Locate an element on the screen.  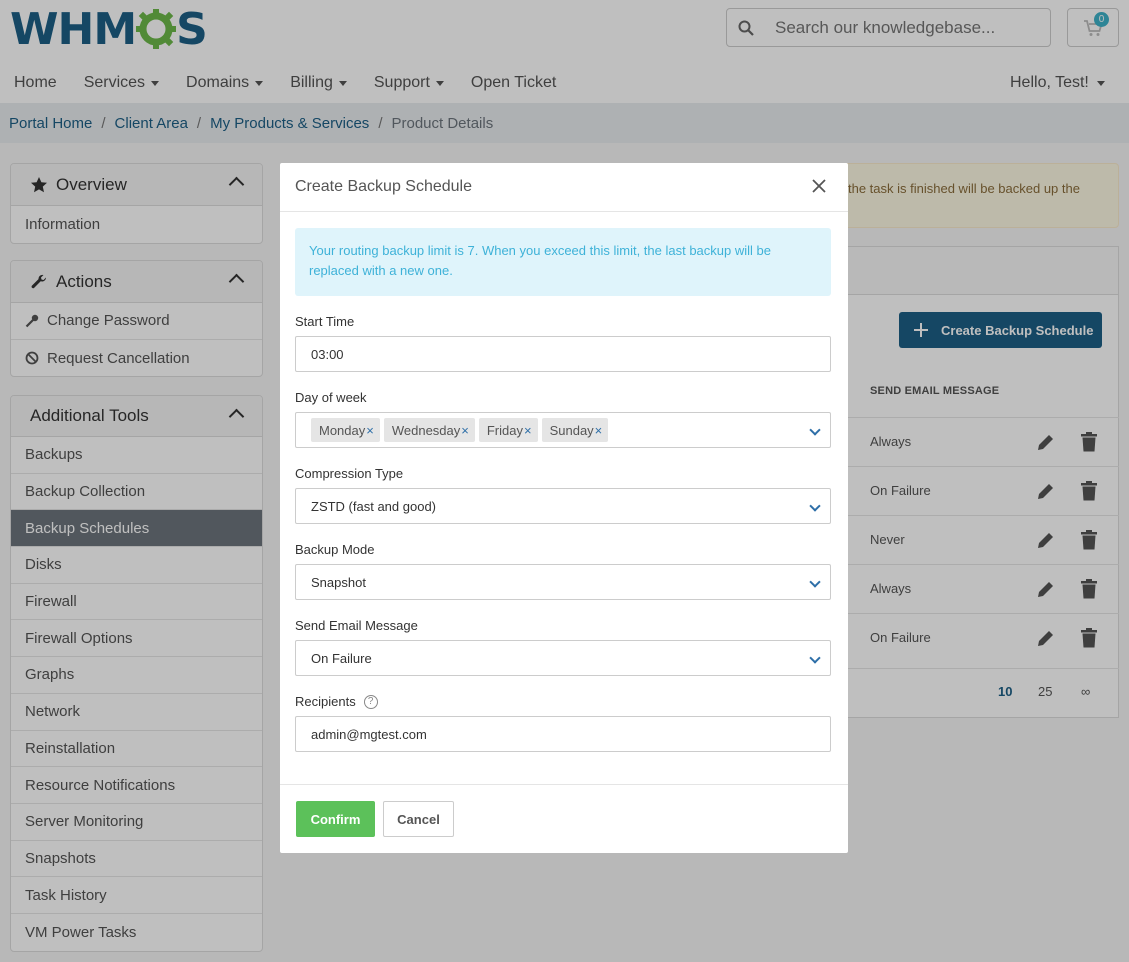
day-of-week-label: Day of week is located at coordinates (331, 397).